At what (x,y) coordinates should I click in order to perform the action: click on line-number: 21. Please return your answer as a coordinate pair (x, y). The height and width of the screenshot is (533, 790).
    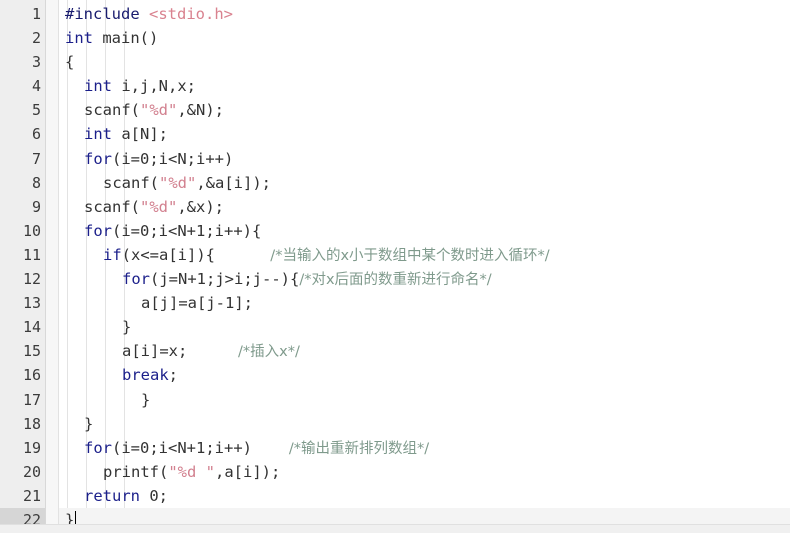
    Looking at the image, I should click on (31, 495).